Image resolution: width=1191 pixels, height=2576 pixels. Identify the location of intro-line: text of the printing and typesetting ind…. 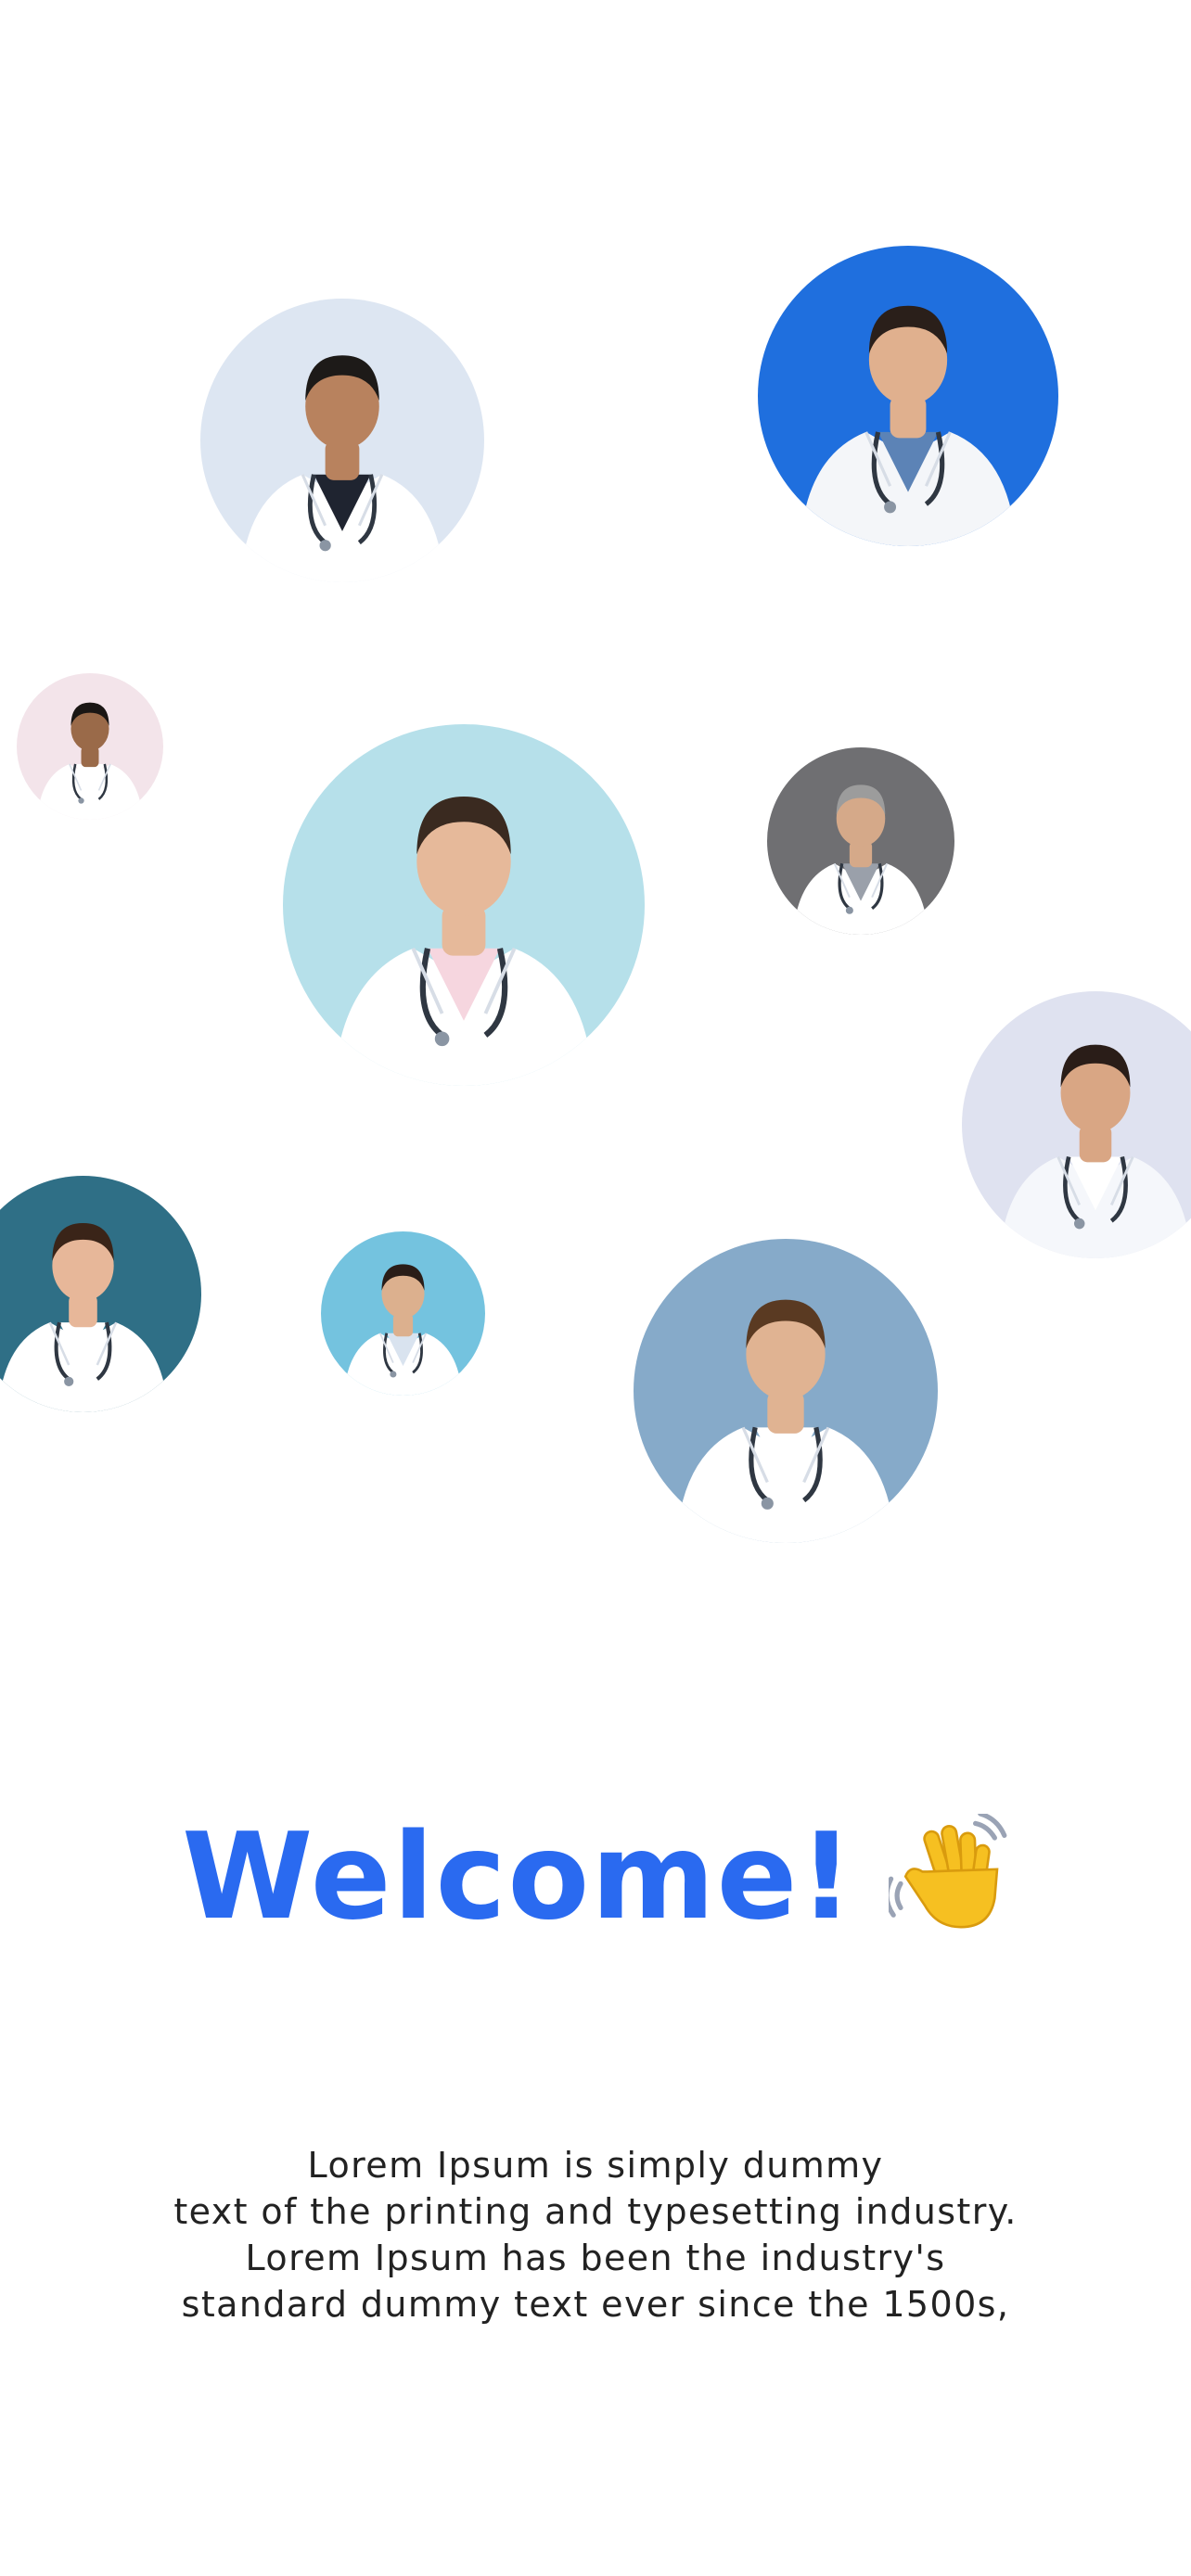
(595, 2211).